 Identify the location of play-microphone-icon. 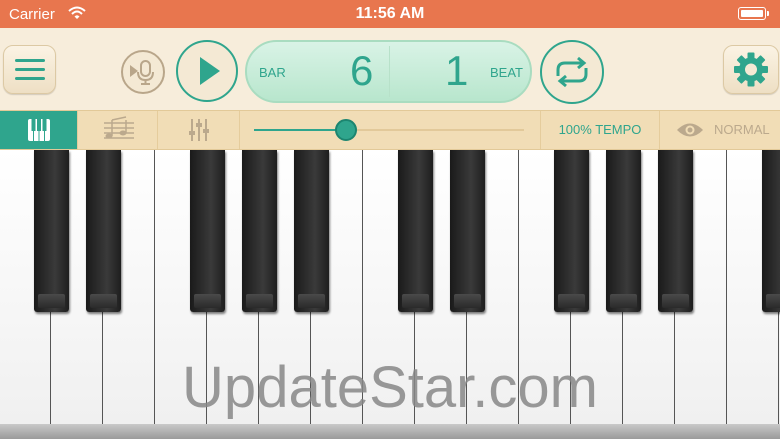
(142, 72).